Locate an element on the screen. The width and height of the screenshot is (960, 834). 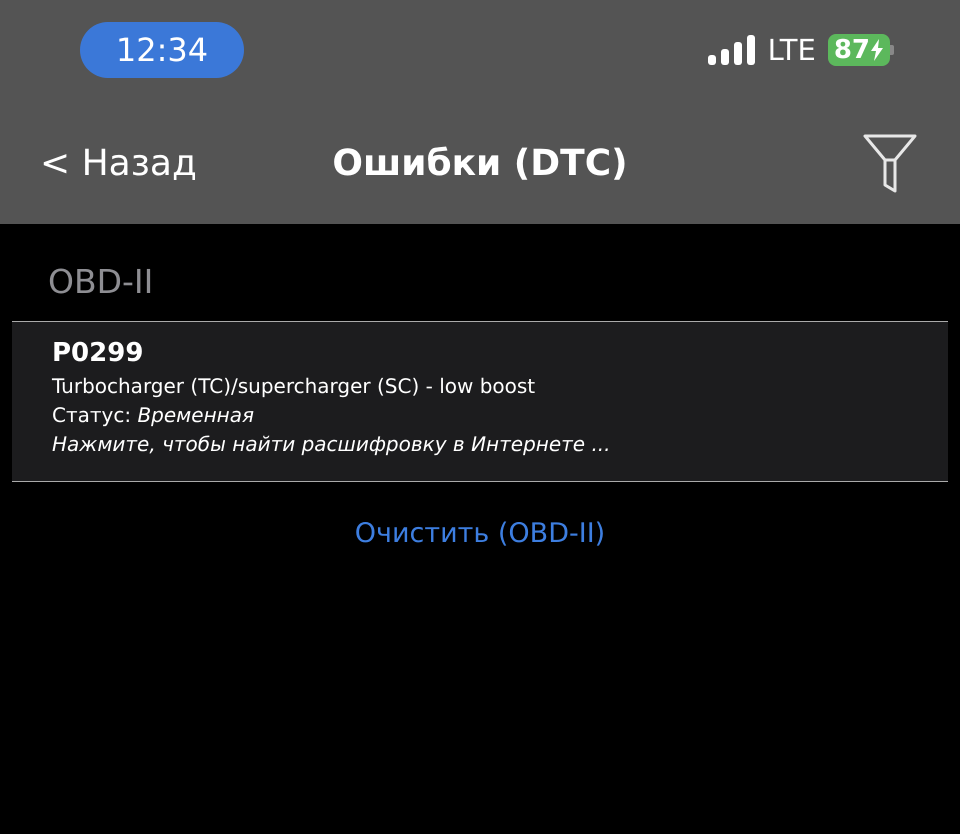
status-time: 12:34 is located at coordinates (162, 50).